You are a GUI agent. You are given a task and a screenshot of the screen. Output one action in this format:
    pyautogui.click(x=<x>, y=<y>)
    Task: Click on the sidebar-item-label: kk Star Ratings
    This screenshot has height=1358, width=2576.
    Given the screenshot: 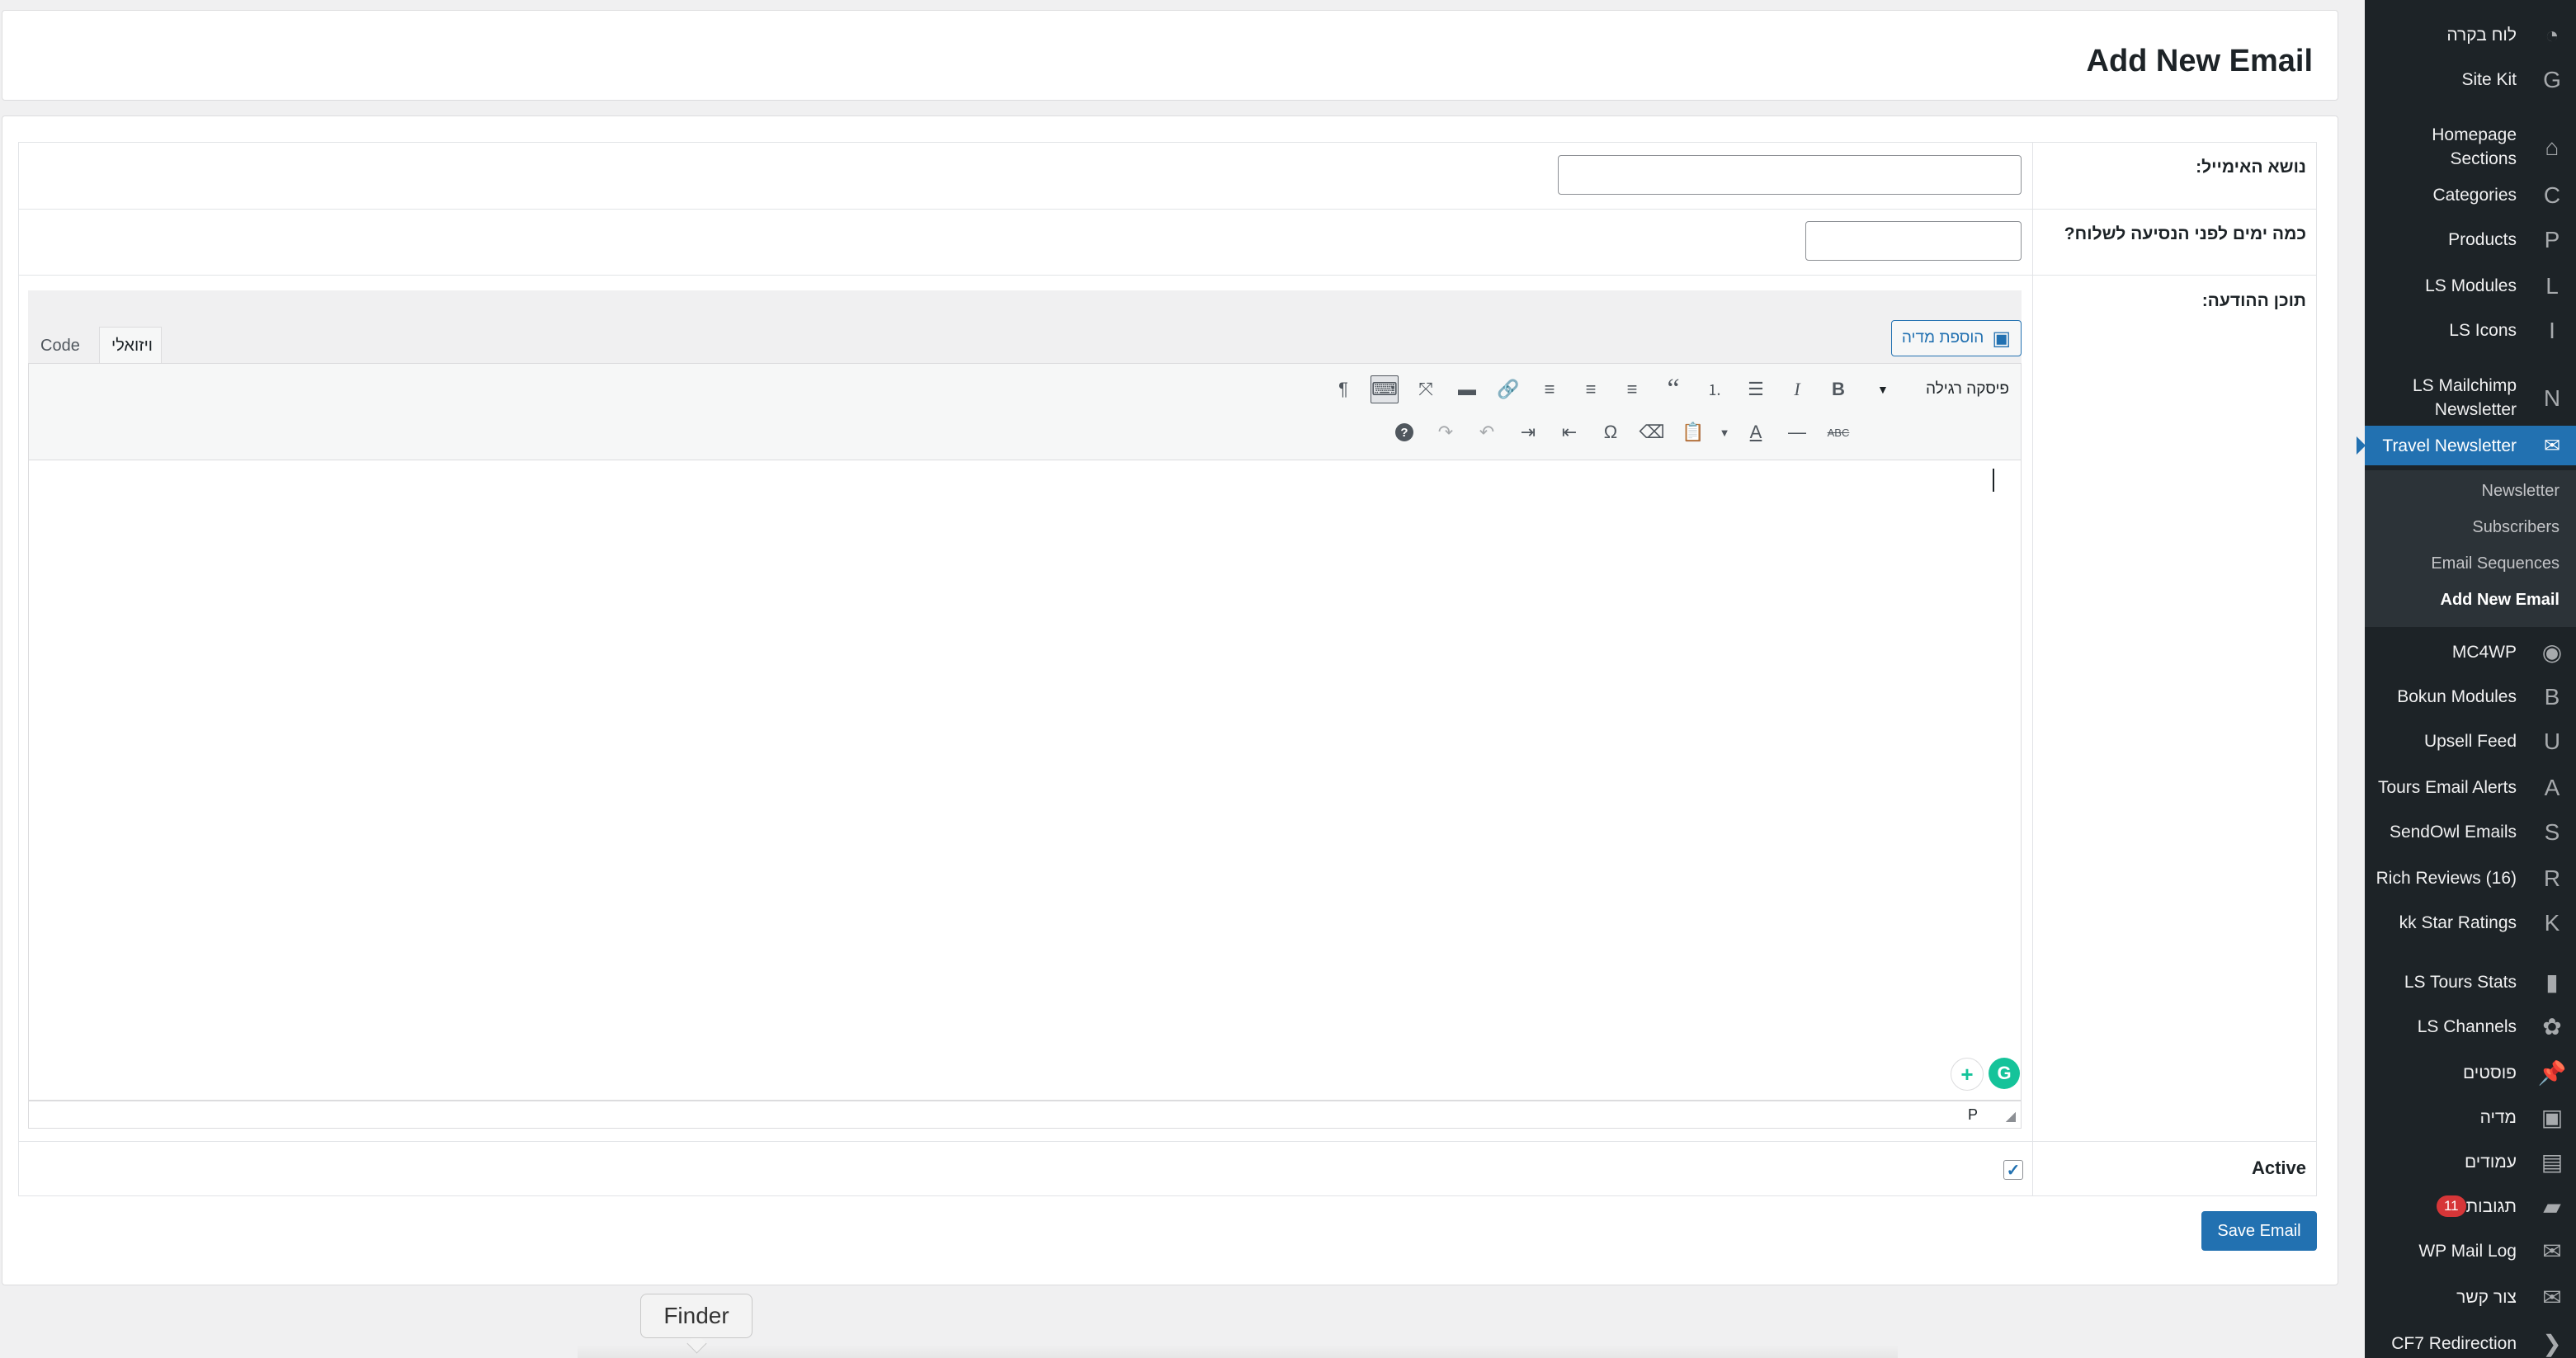 What is the action you would take?
    pyautogui.click(x=2458, y=922)
    